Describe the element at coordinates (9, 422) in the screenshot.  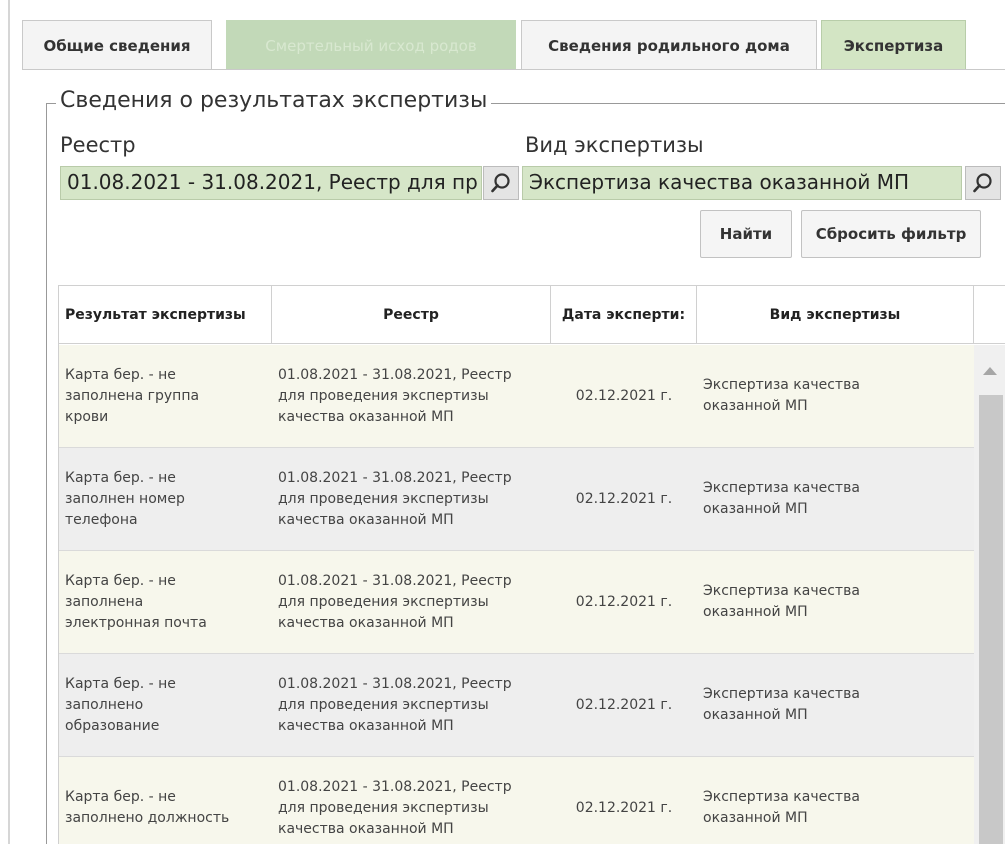
I see `frame-left-border` at that location.